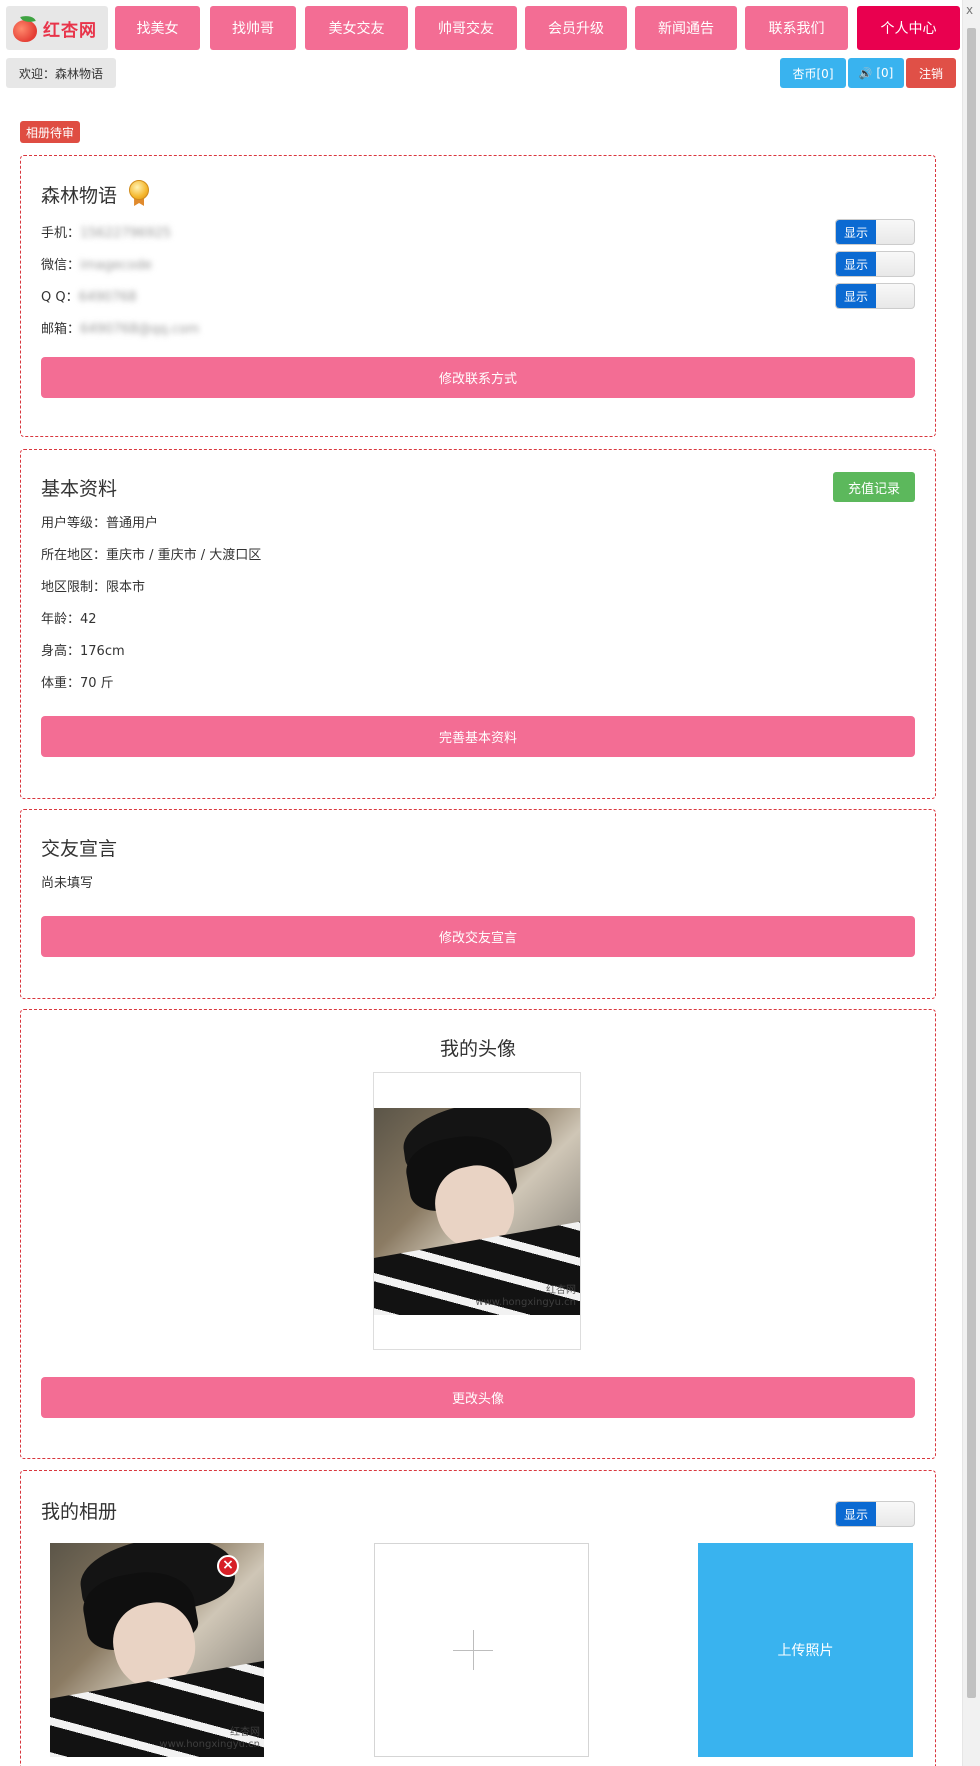  I want to click on coins-button: 杏币[0], so click(813, 73).